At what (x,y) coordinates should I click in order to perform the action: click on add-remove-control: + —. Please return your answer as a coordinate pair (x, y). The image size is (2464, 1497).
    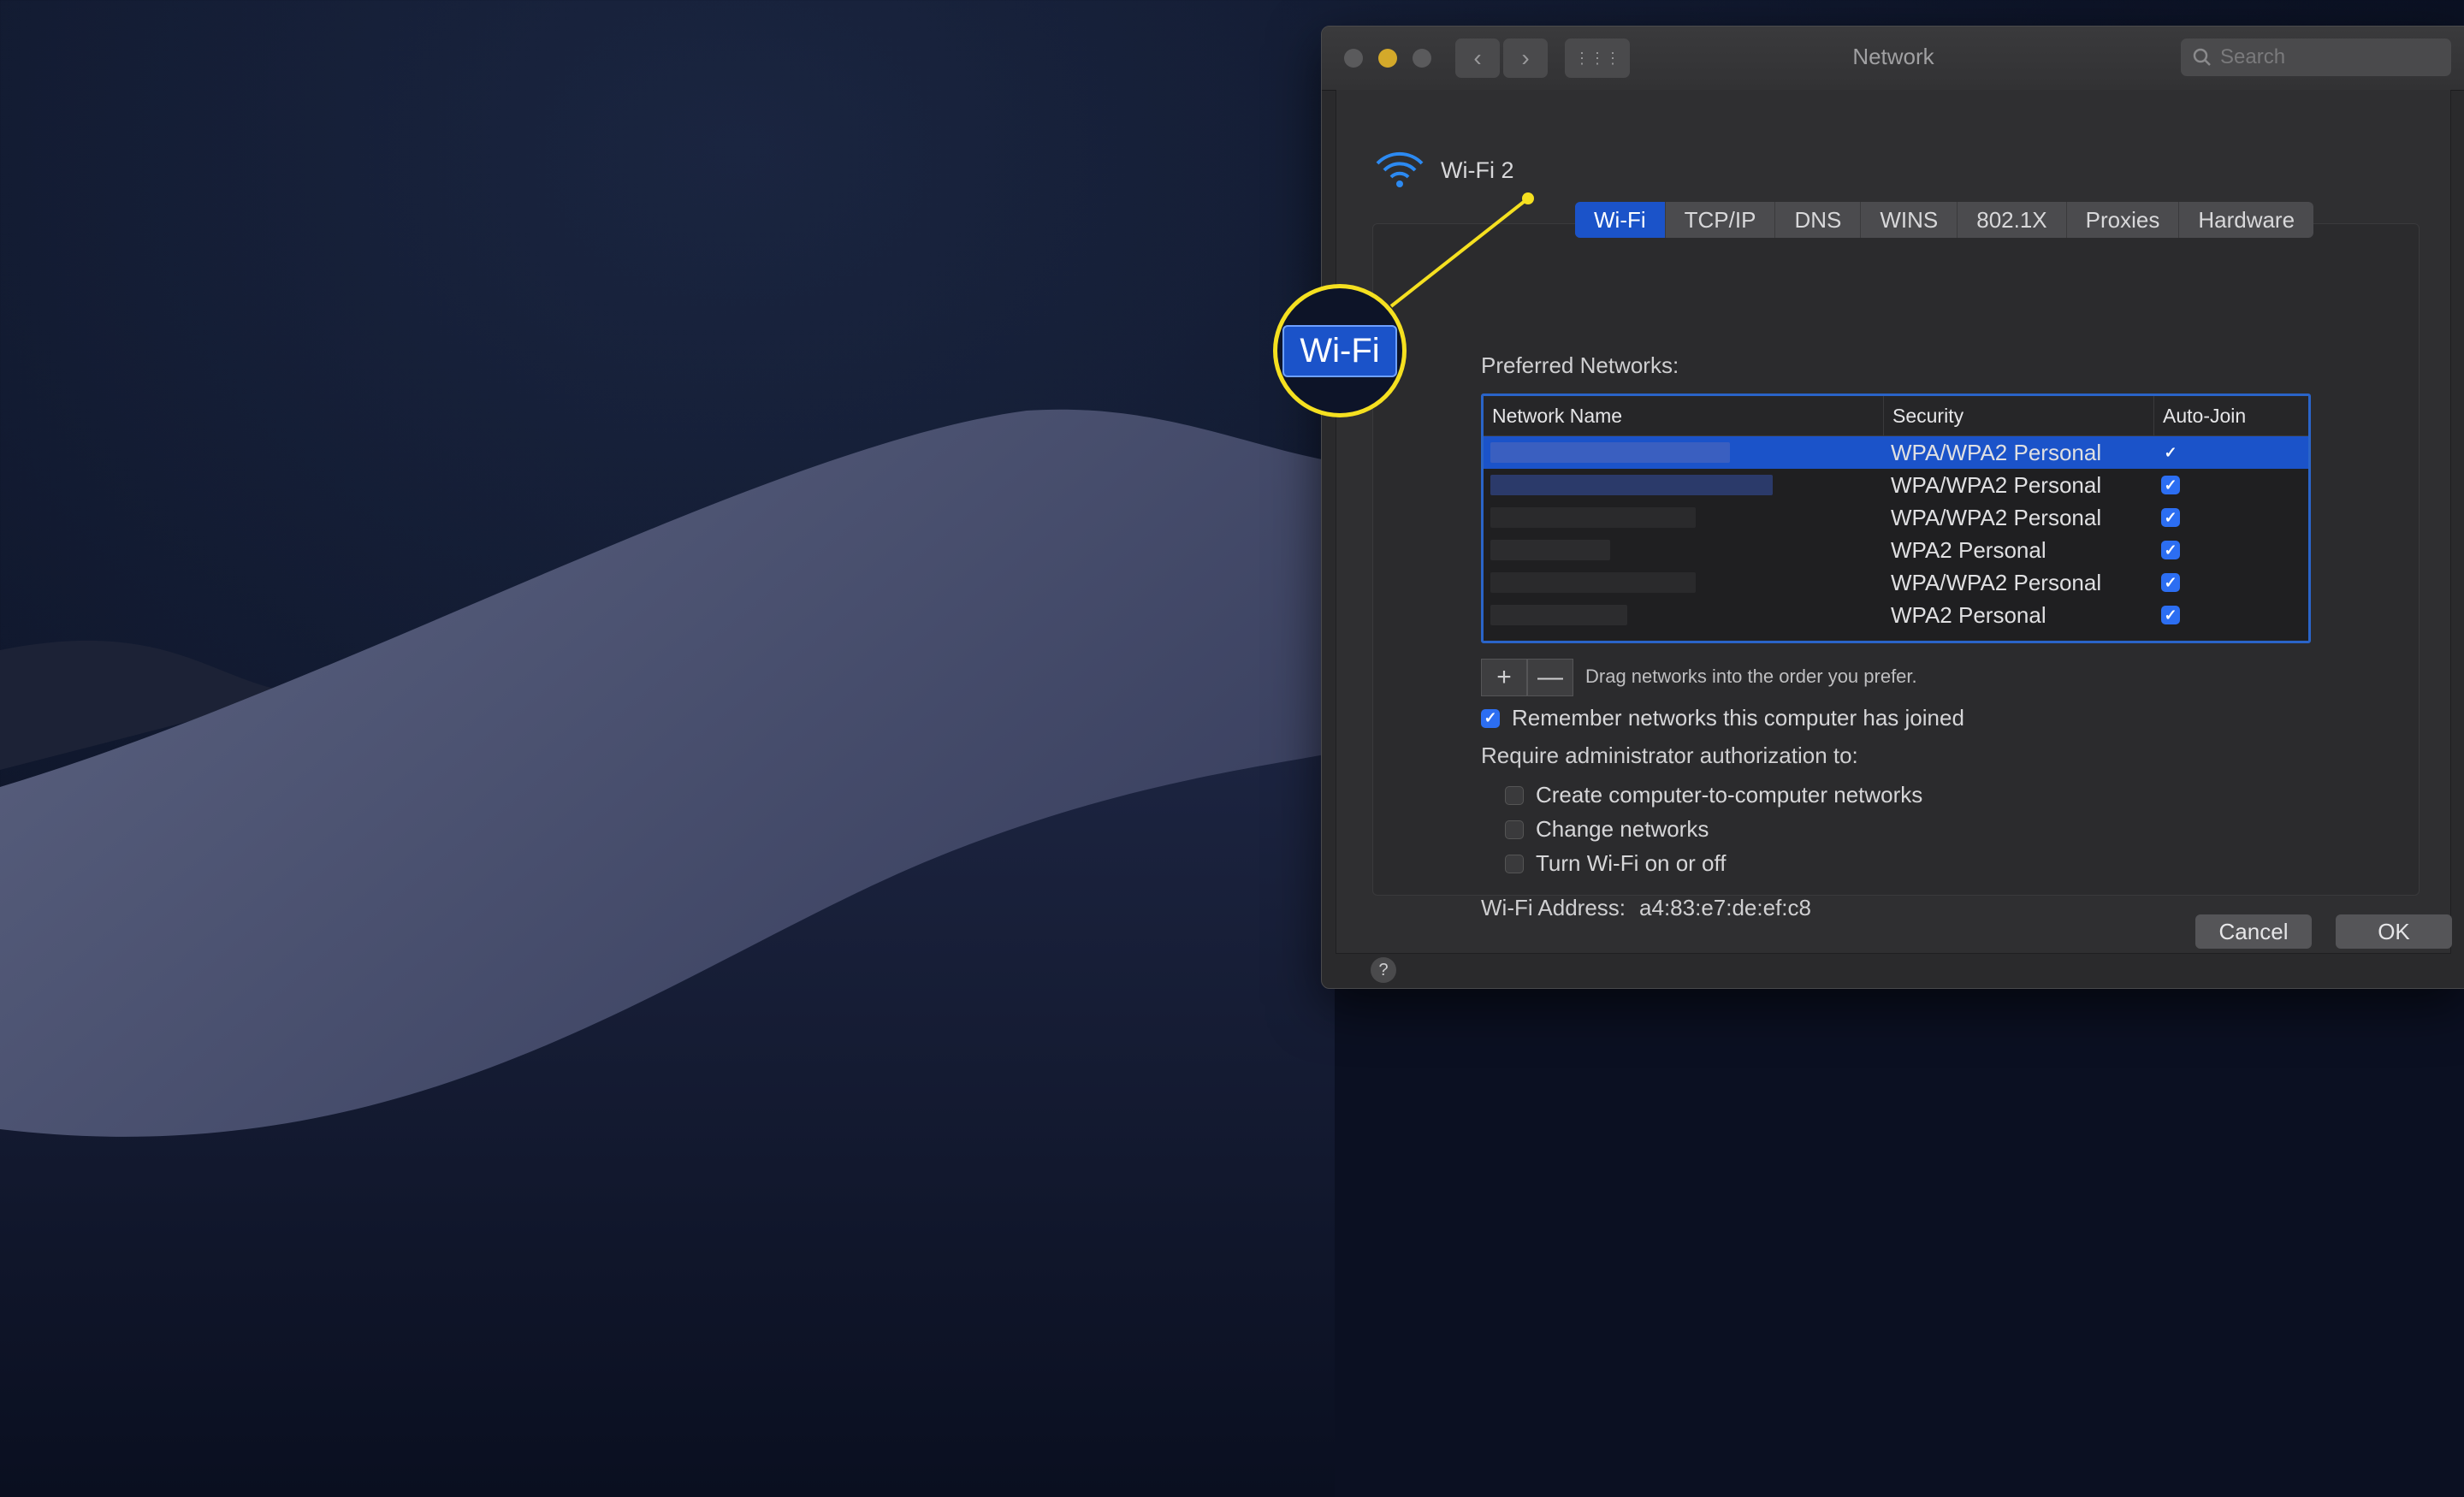
    Looking at the image, I should click on (1527, 677).